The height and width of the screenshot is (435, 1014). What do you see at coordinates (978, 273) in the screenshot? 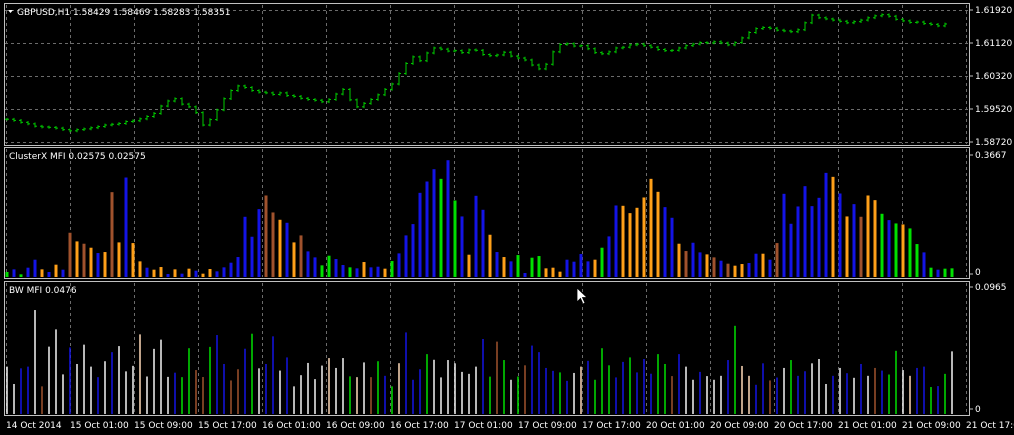
I see `clusterx-zero-label: 0` at bounding box center [978, 273].